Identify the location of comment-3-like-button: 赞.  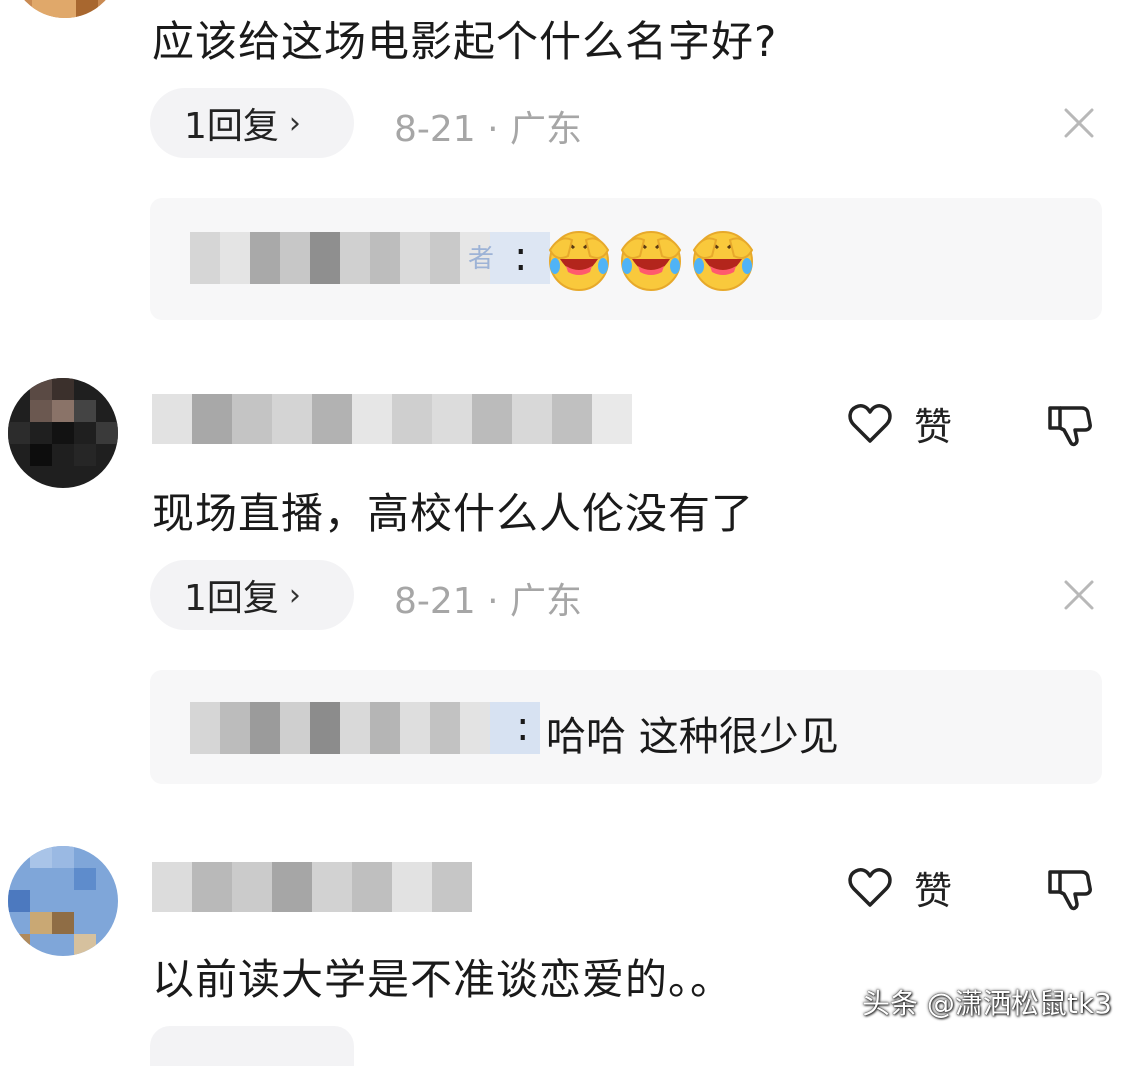
(899, 887).